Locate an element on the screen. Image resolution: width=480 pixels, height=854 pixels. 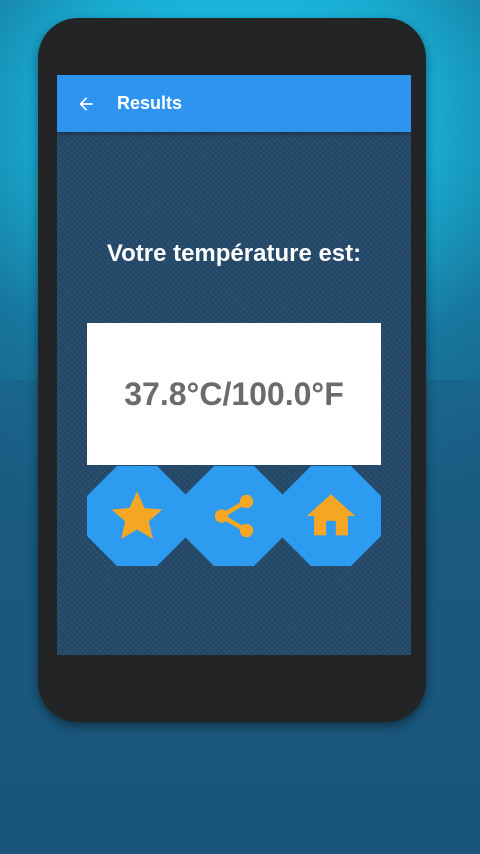
home-icon is located at coordinates (331, 515).